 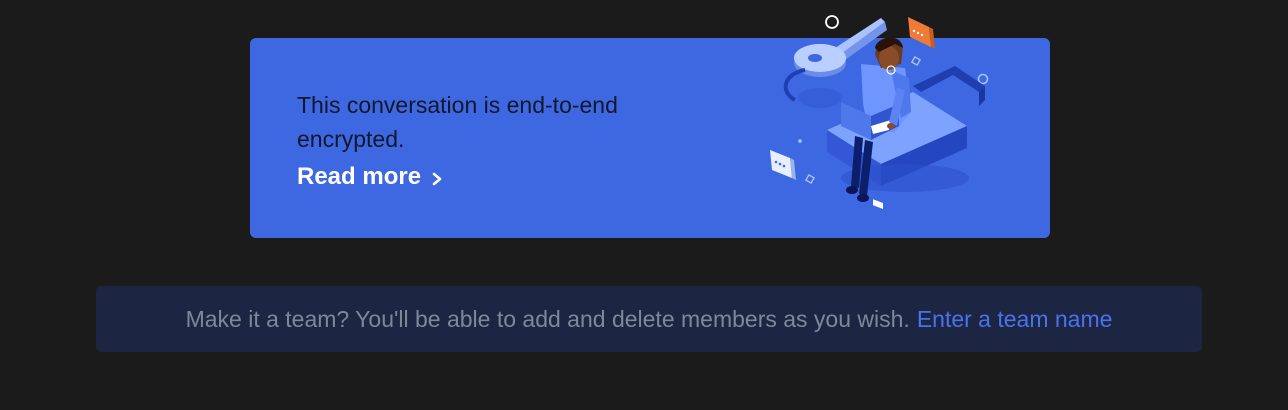 What do you see at coordinates (879, 112) in the screenshot?
I see `encryption-illustration` at bounding box center [879, 112].